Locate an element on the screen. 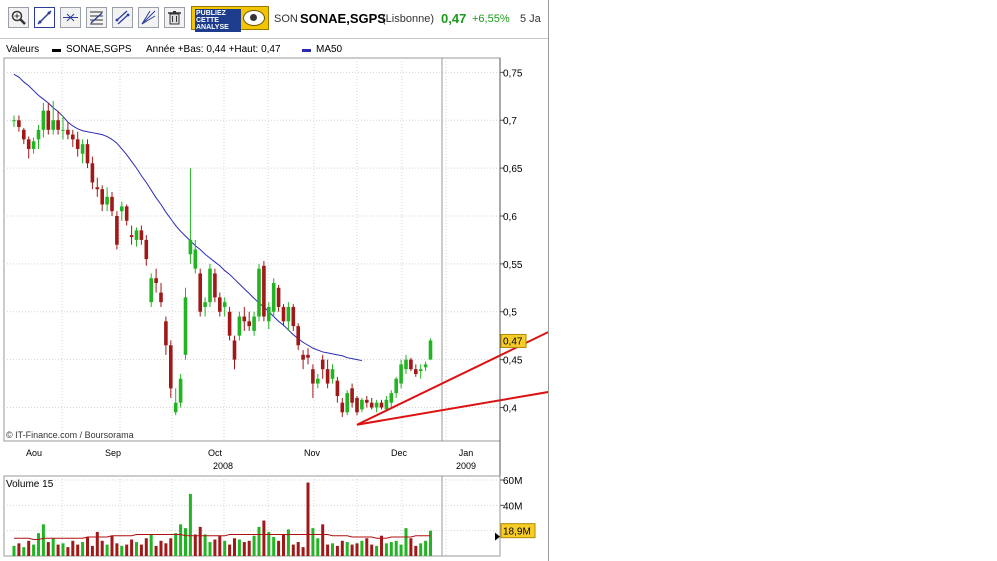 Image resolution: width=997 pixels, height=561 pixels. ticker-code: SON is located at coordinates (286, 19).